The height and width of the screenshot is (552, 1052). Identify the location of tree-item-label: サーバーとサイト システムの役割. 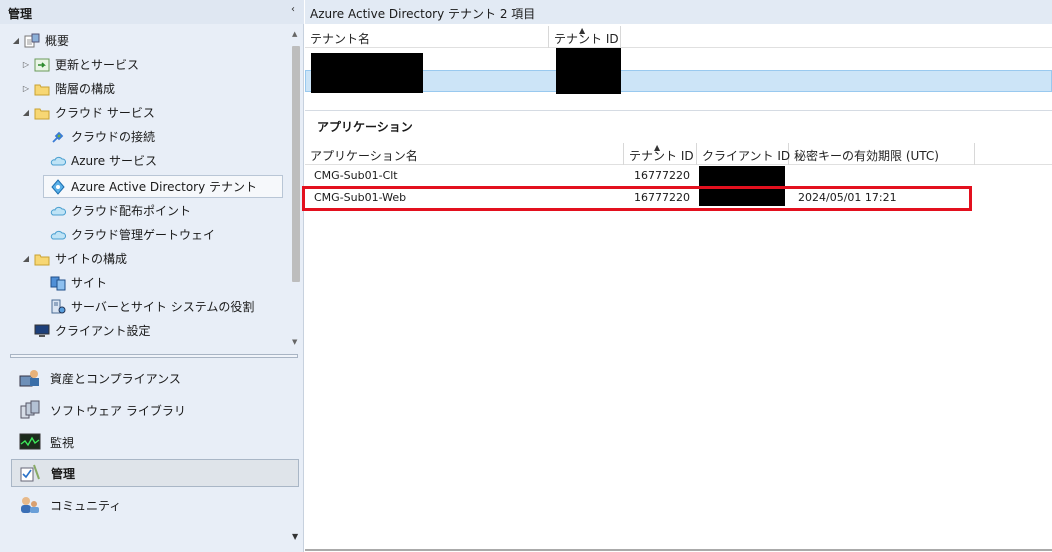
(163, 307).